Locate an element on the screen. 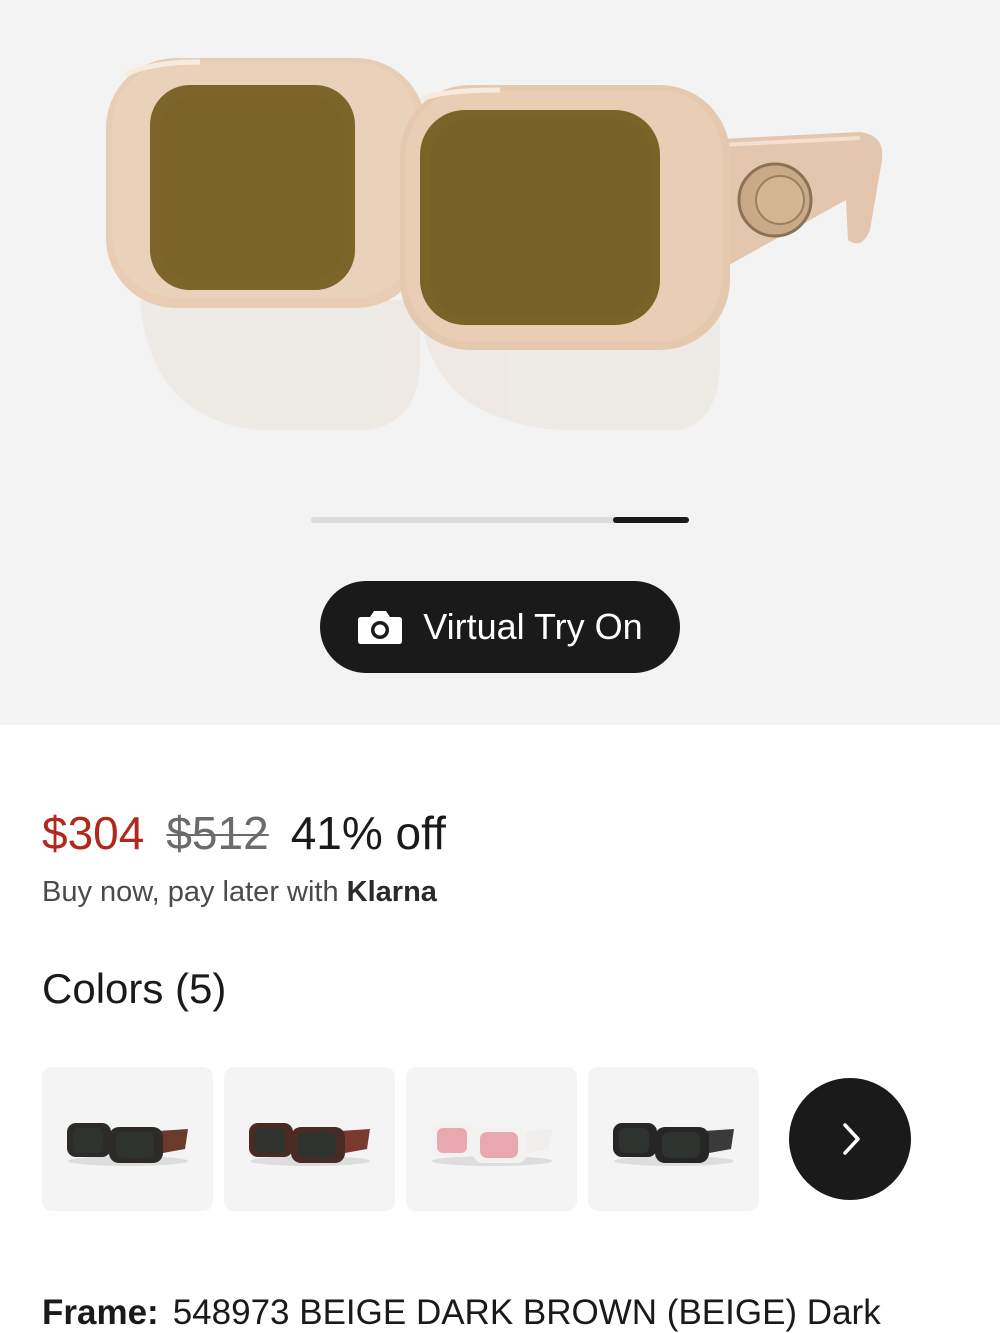 Image resolution: width=1000 pixels, height=1333 pixels. klarna-brand: Klarna is located at coordinates (391, 892).